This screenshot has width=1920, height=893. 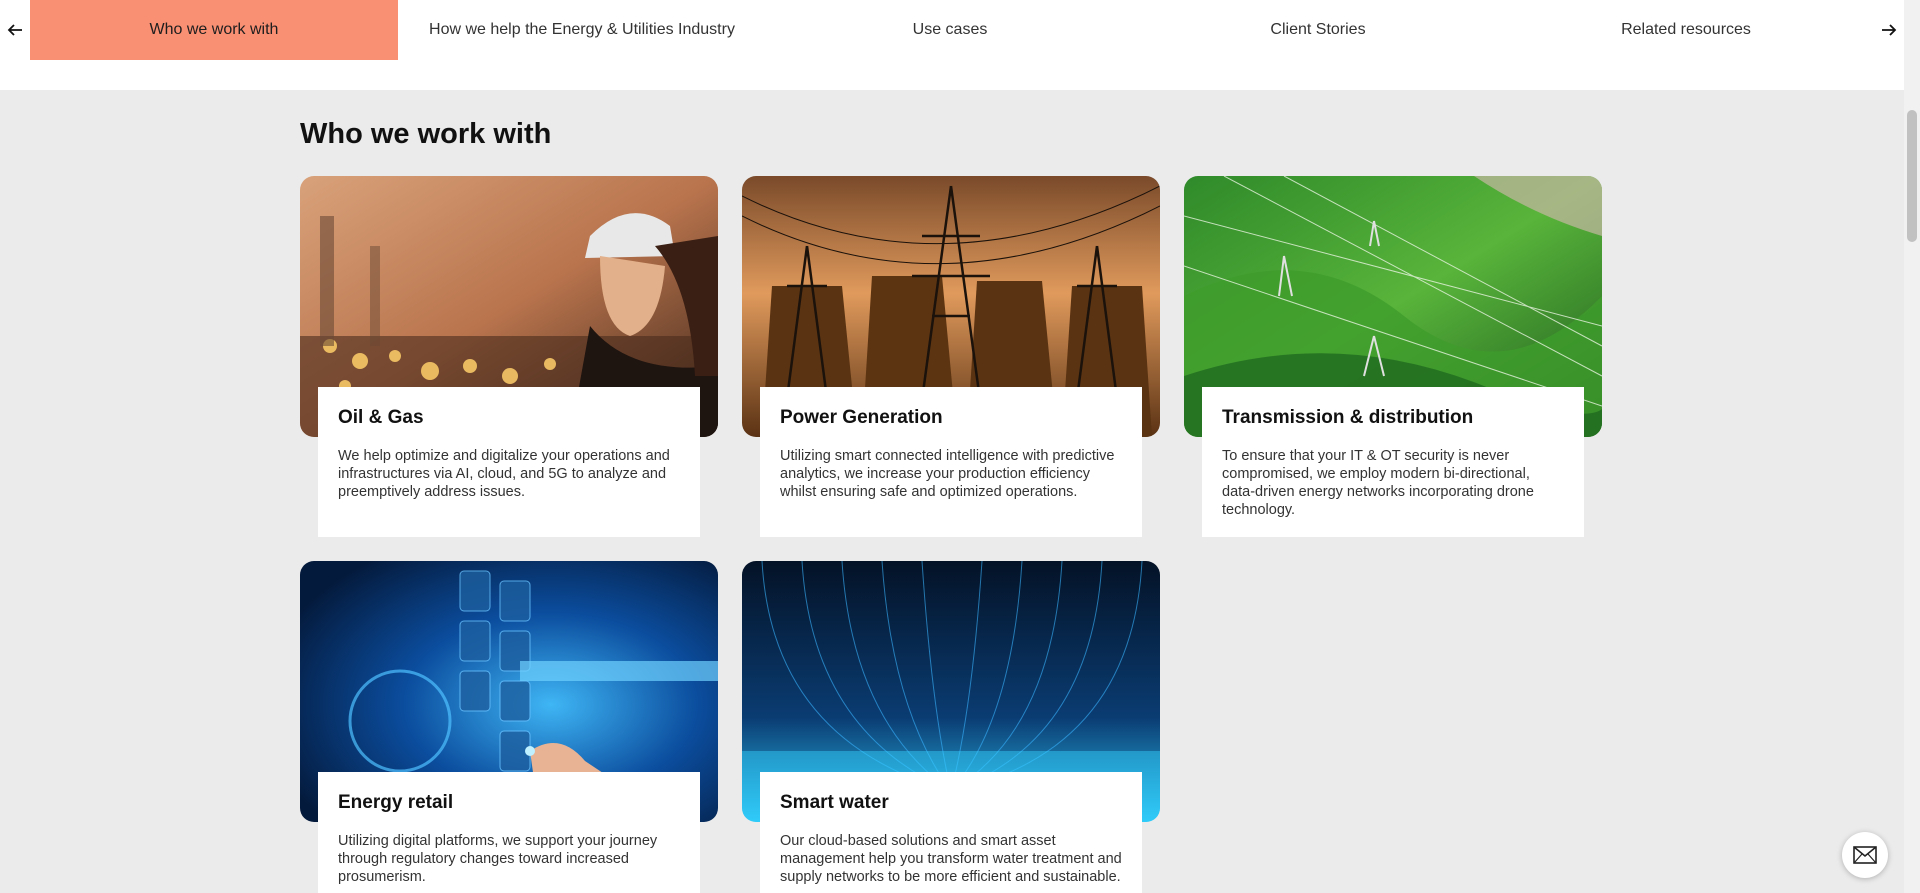 I want to click on prev-tab-button, so click(x=15, y=30).